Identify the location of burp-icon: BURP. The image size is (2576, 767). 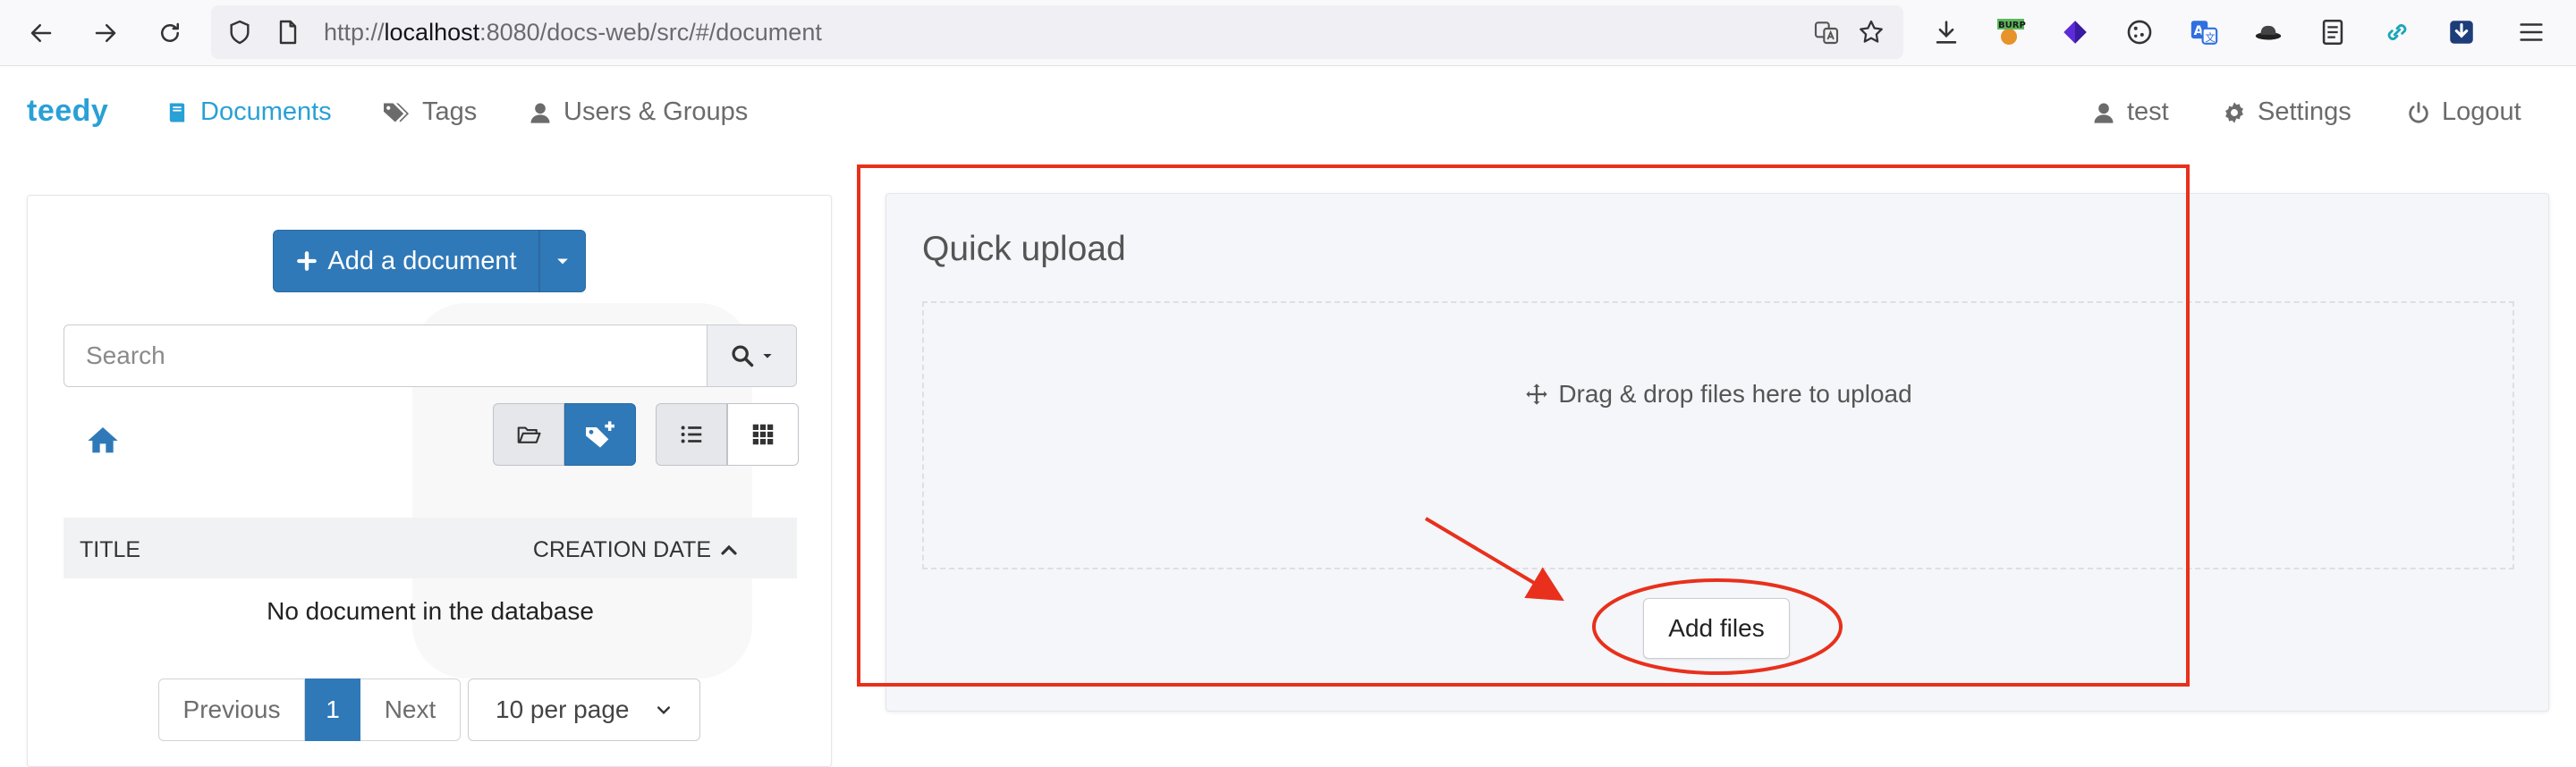
(2011, 32).